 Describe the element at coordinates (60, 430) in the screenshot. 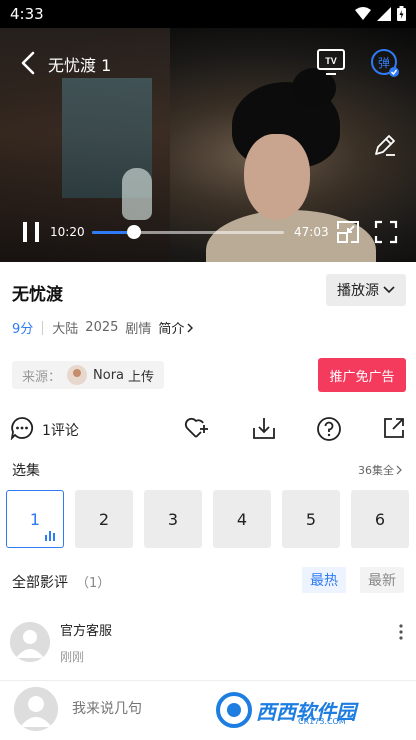

I see `comment-count: 1评论` at that location.